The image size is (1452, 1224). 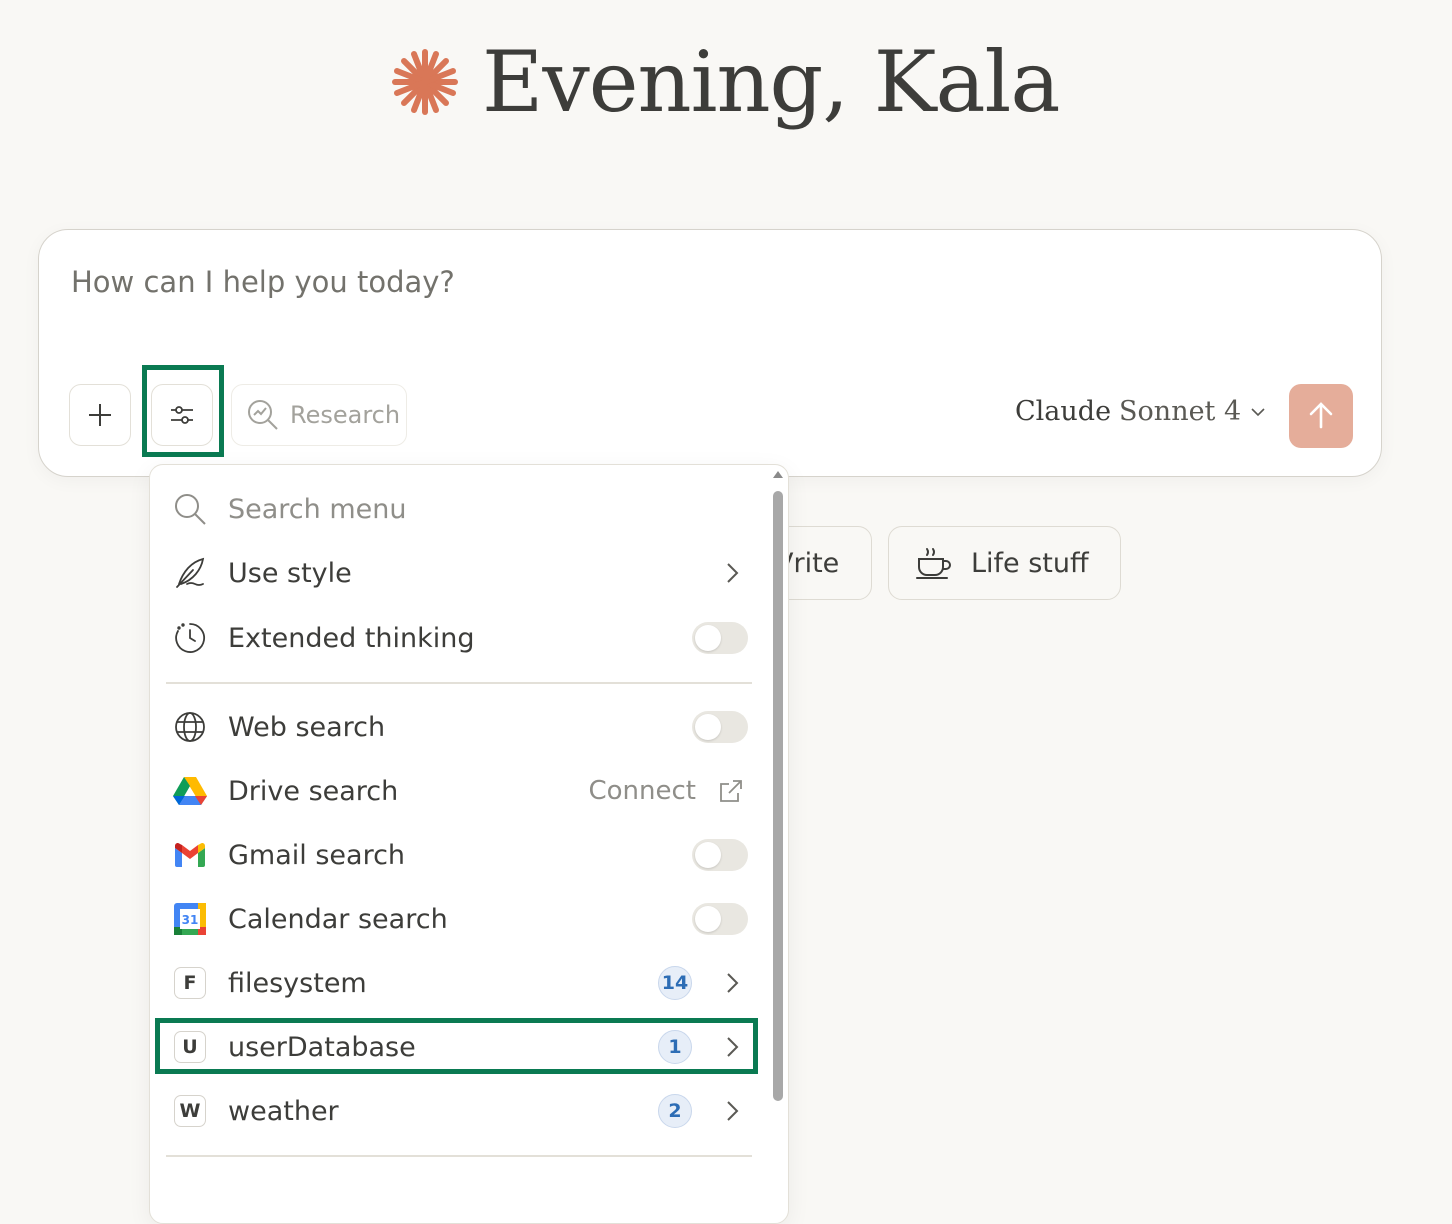 I want to click on menu-item-weather: W weather 2, so click(x=460, y=1111).